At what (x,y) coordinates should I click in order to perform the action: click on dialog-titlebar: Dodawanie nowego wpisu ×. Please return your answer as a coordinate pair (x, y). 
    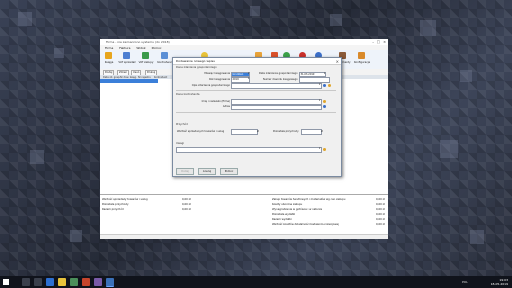
    Looking at the image, I should click on (257, 61).